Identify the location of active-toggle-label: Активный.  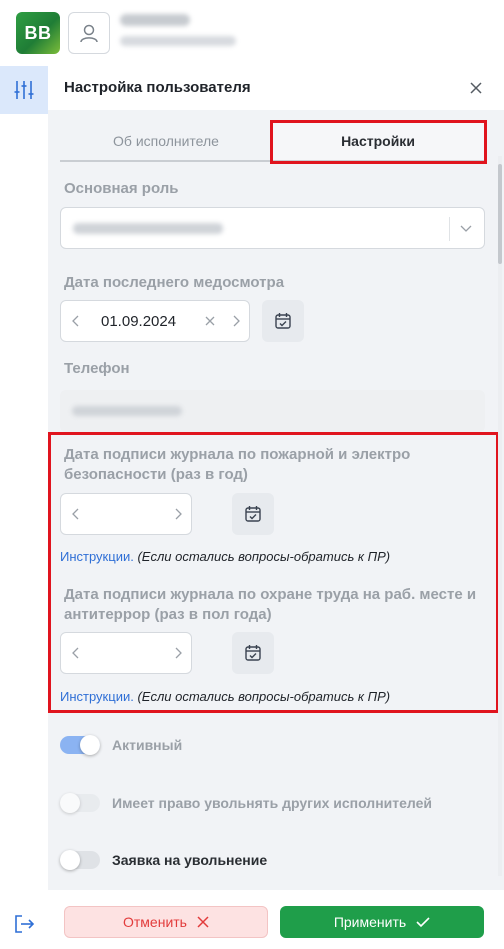
(147, 745).